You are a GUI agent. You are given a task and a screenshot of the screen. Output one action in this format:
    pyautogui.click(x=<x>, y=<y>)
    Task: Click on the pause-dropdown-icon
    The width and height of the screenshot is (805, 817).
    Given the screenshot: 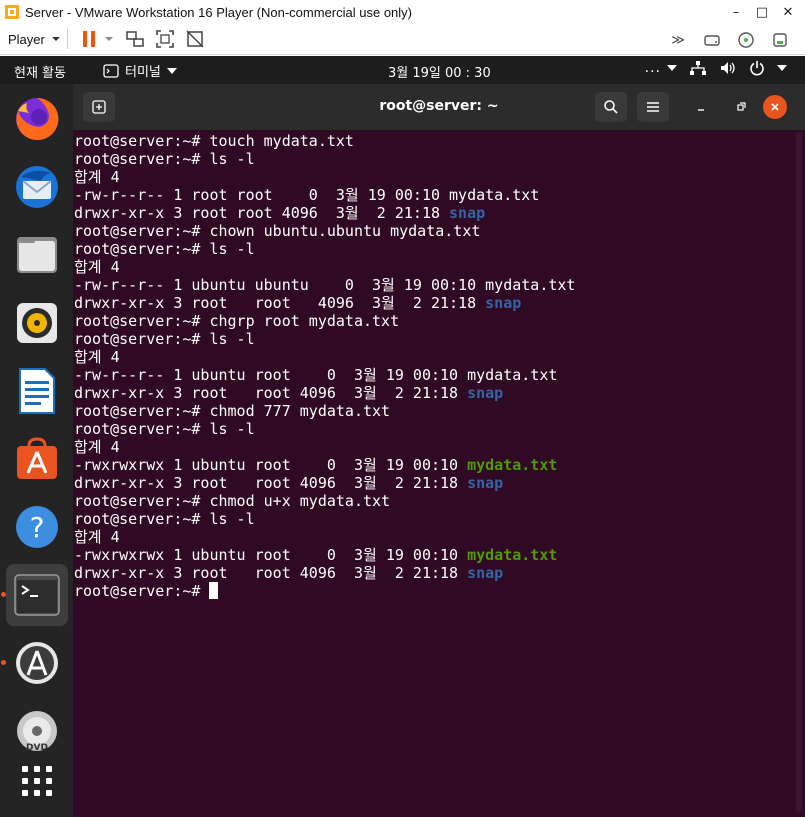 What is the action you would take?
    pyautogui.click(x=109, y=39)
    